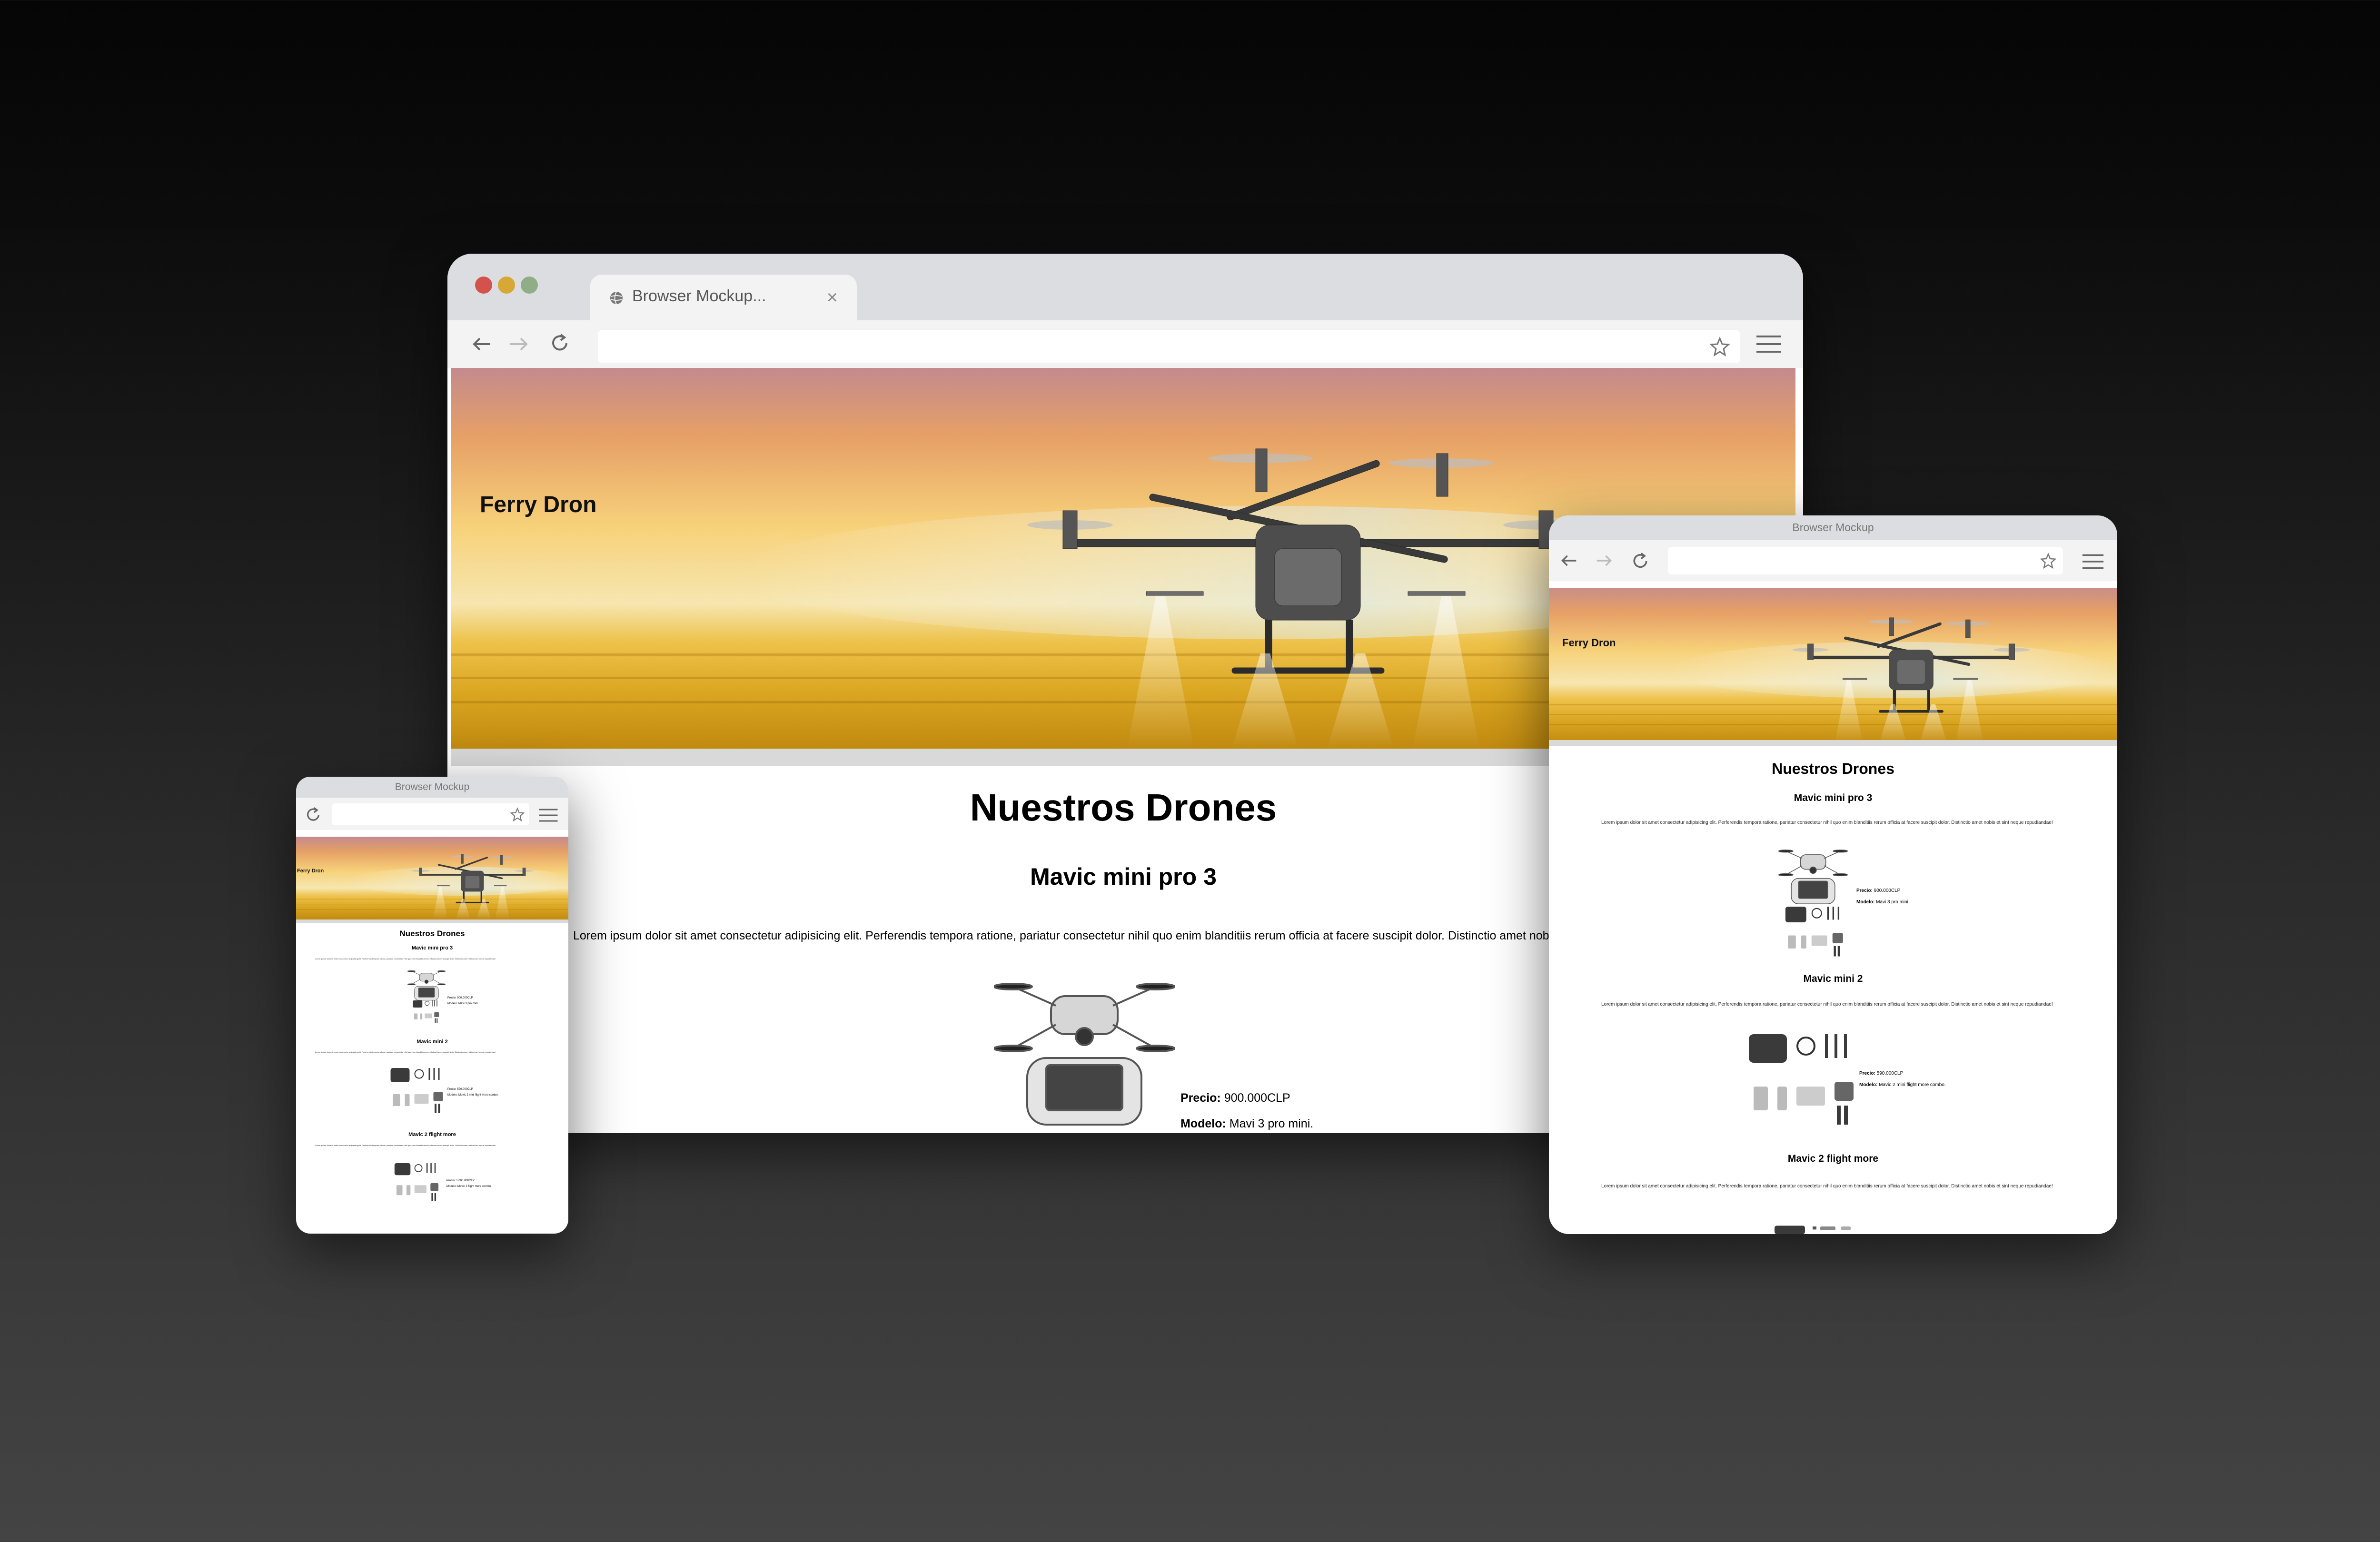  What do you see at coordinates (460, 1180) in the screenshot?
I see `product-price: Precio: 1.000.000CLP` at bounding box center [460, 1180].